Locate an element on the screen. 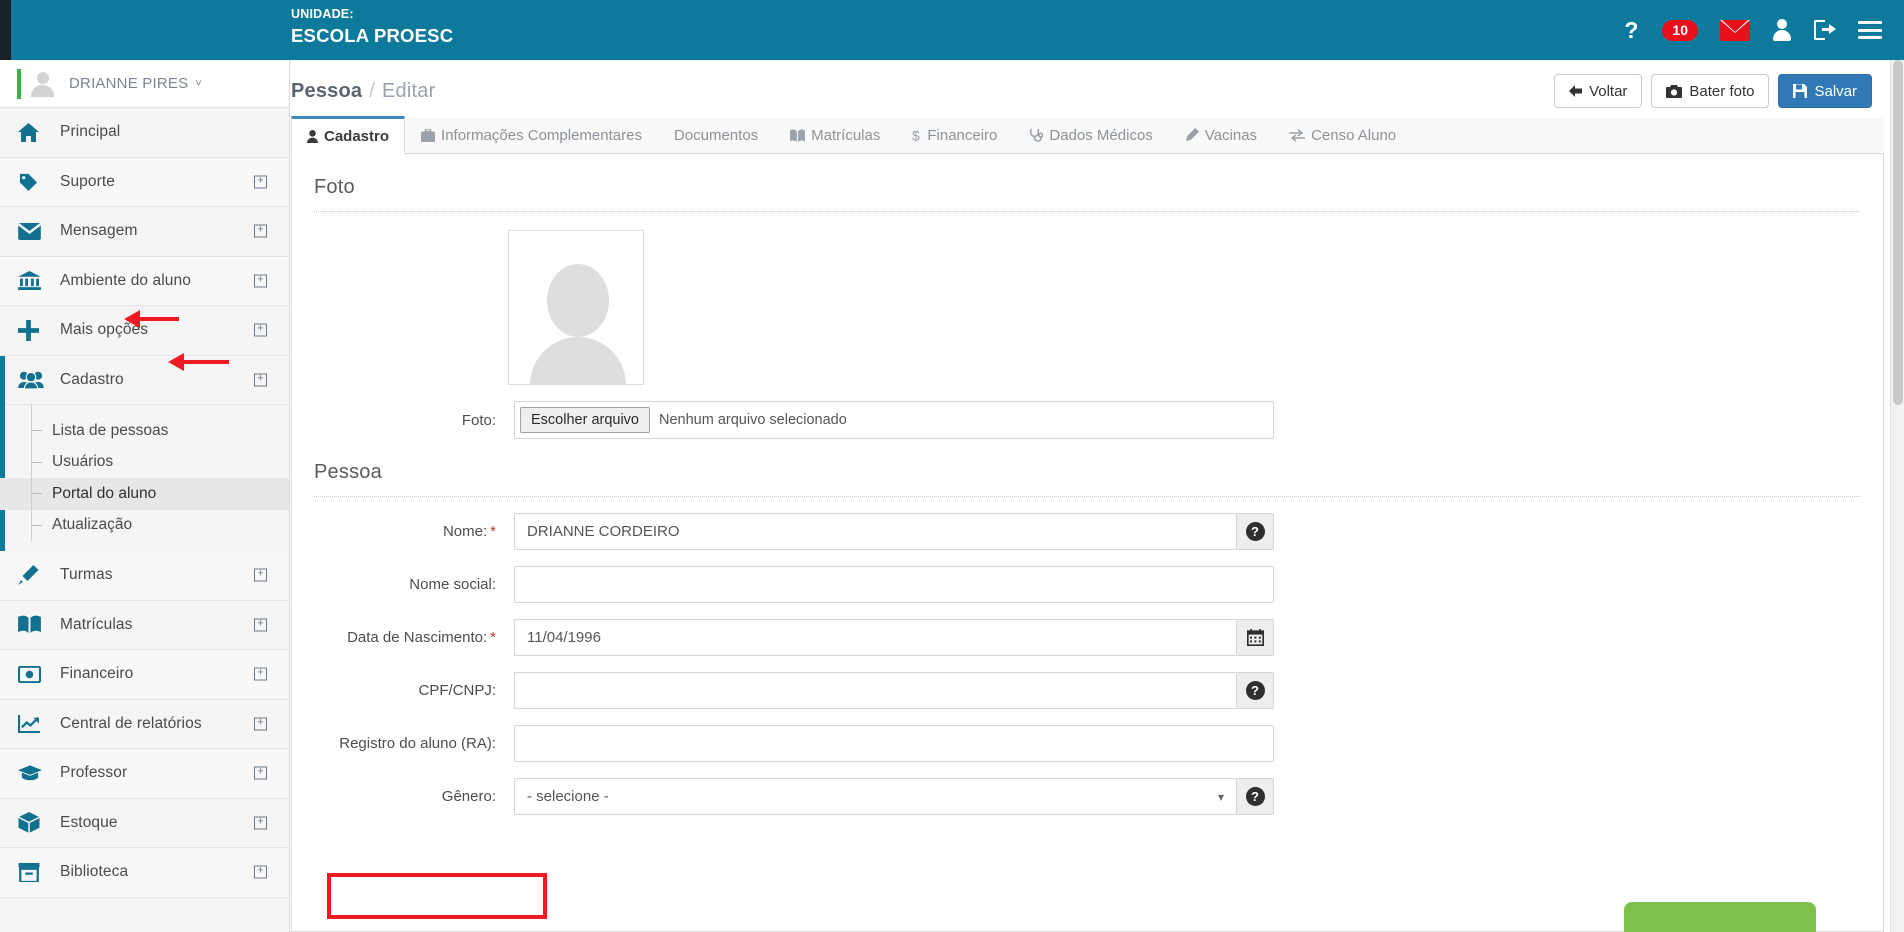 This screenshot has height=932, width=1904. person-icon is located at coordinates (312, 136).